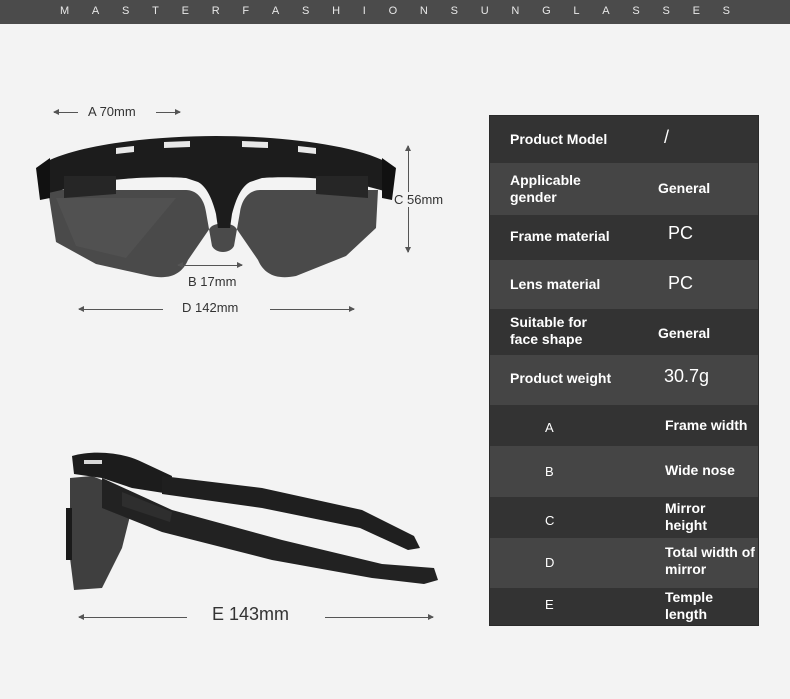 The width and height of the screenshot is (790, 699). What do you see at coordinates (120, 309) in the screenshot?
I see `dimension-d-arrow-left` at bounding box center [120, 309].